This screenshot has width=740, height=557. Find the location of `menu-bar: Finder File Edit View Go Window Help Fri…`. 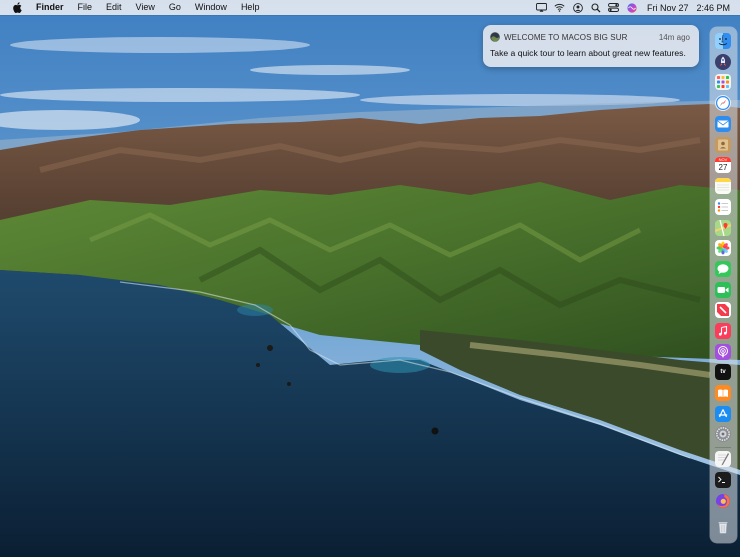

menu-bar: Finder File Edit View Go Window Help Fri… is located at coordinates (370, 7).